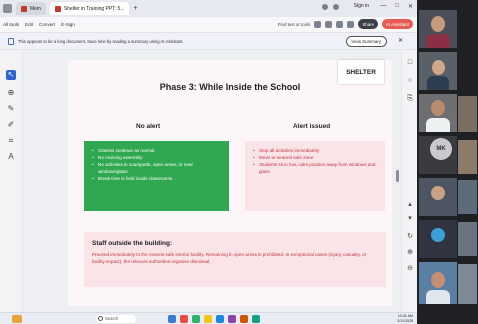  Describe the element at coordinates (11, 93) in the screenshot. I see `zoom-tool-icon: ⊕` at that location.